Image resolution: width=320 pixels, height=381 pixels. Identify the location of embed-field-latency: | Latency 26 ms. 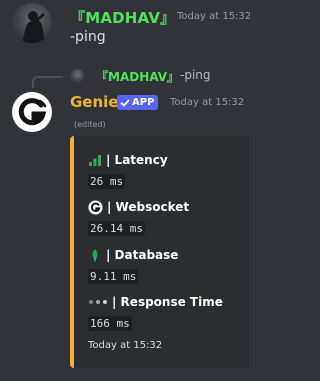
(128, 170).